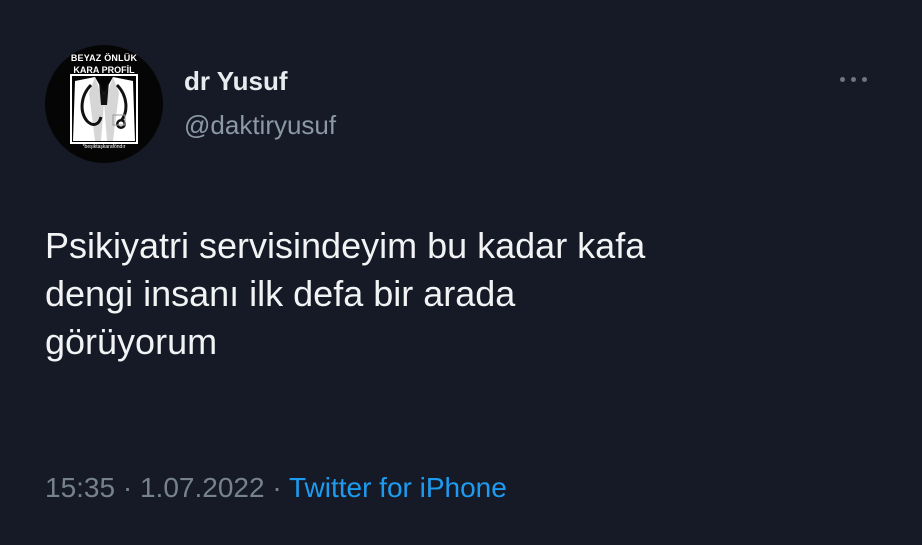  I want to click on author-handle: @daktiryusuf, so click(260, 125).